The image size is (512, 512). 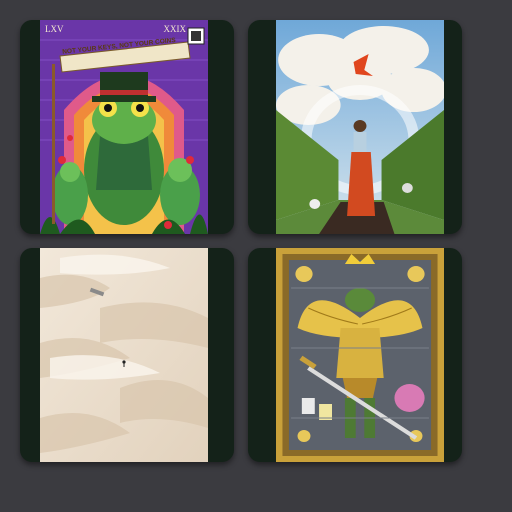 What do you see at coordinates (124, 127) in the screenshot?
I see `artwork-image-frog: NOT YOUR KEYS, NOT YOUR COINS LXV XXIX` at bounding box center [124, 127].